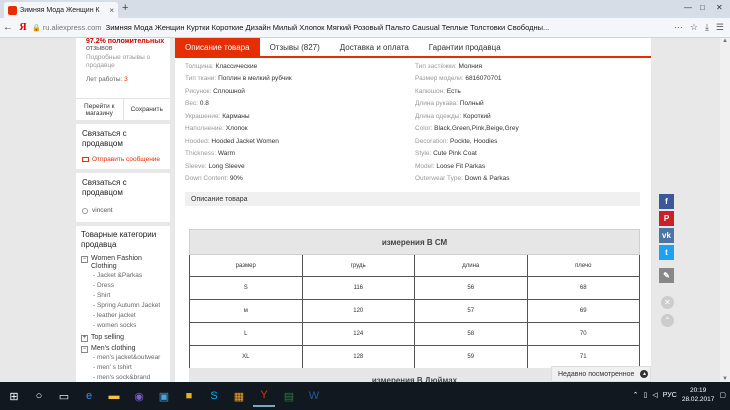  I want to click on search-icon: ○, so click(39, 396).